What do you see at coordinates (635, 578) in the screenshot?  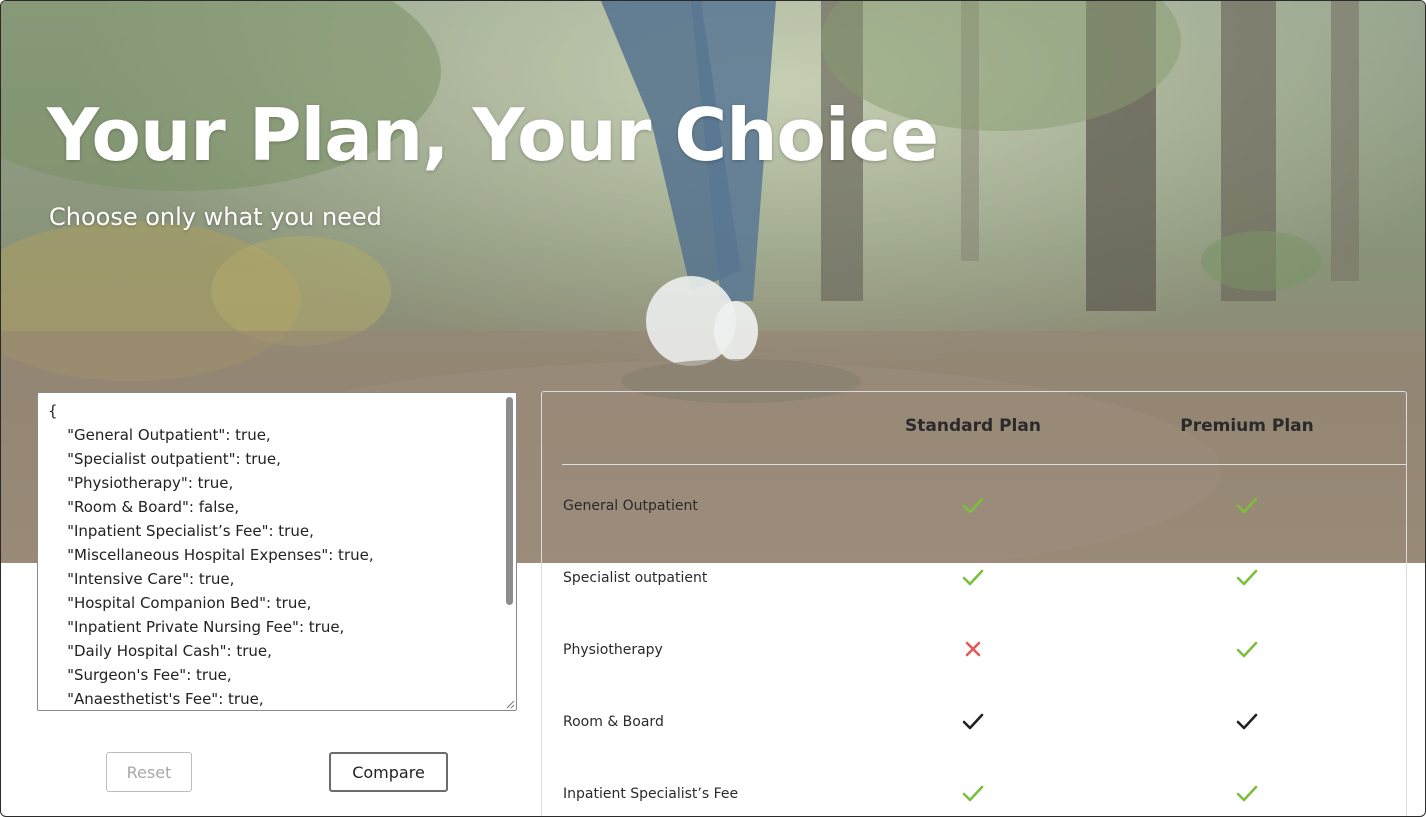 I see `benefit-label: Specialist outpatient` at bounding box center [635, 578].